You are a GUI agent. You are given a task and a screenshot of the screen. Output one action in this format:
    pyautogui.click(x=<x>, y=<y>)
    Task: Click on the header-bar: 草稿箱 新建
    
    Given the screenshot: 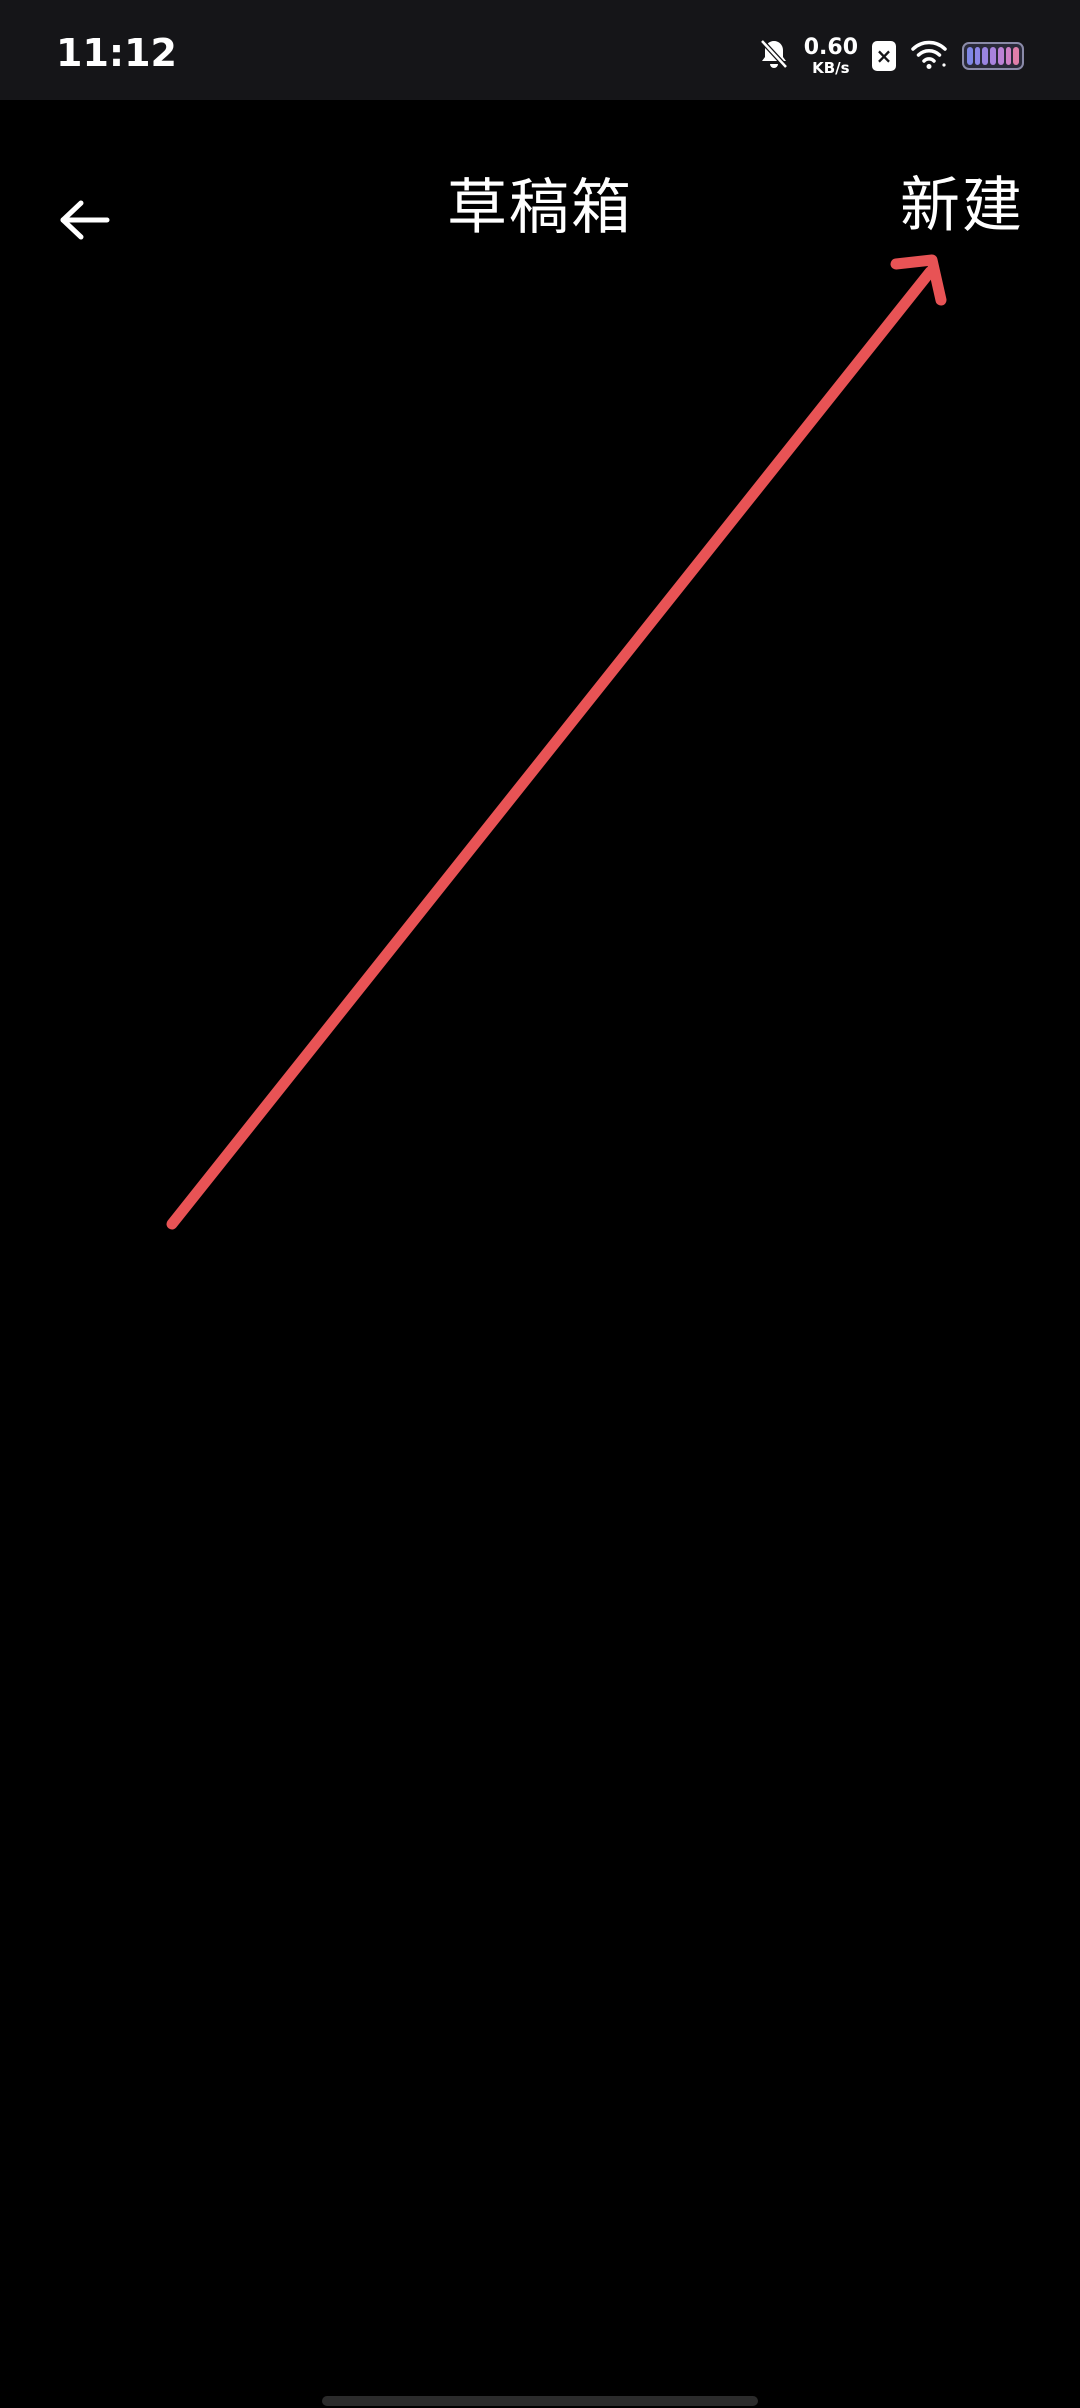 What is the action you would take?
    pyautogui.click(x=540, y=215)
    